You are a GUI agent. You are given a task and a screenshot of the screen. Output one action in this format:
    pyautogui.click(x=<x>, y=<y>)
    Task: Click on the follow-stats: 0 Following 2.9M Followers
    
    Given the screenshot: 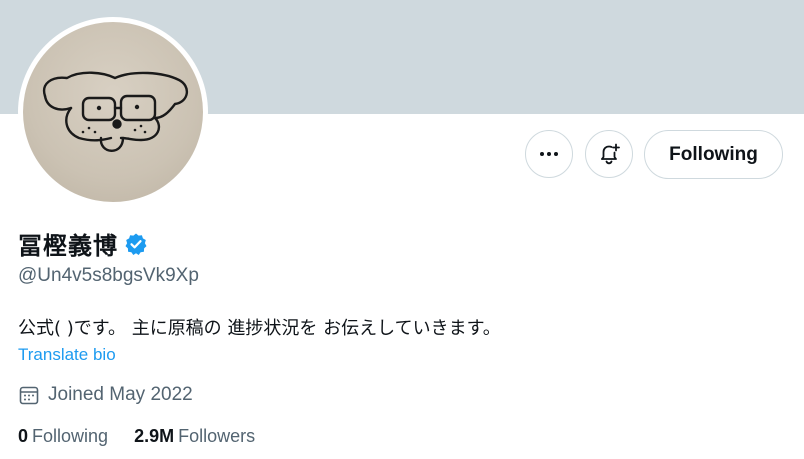 What is the action you would take?
    pyautogui.click(x=136, y=436)
    